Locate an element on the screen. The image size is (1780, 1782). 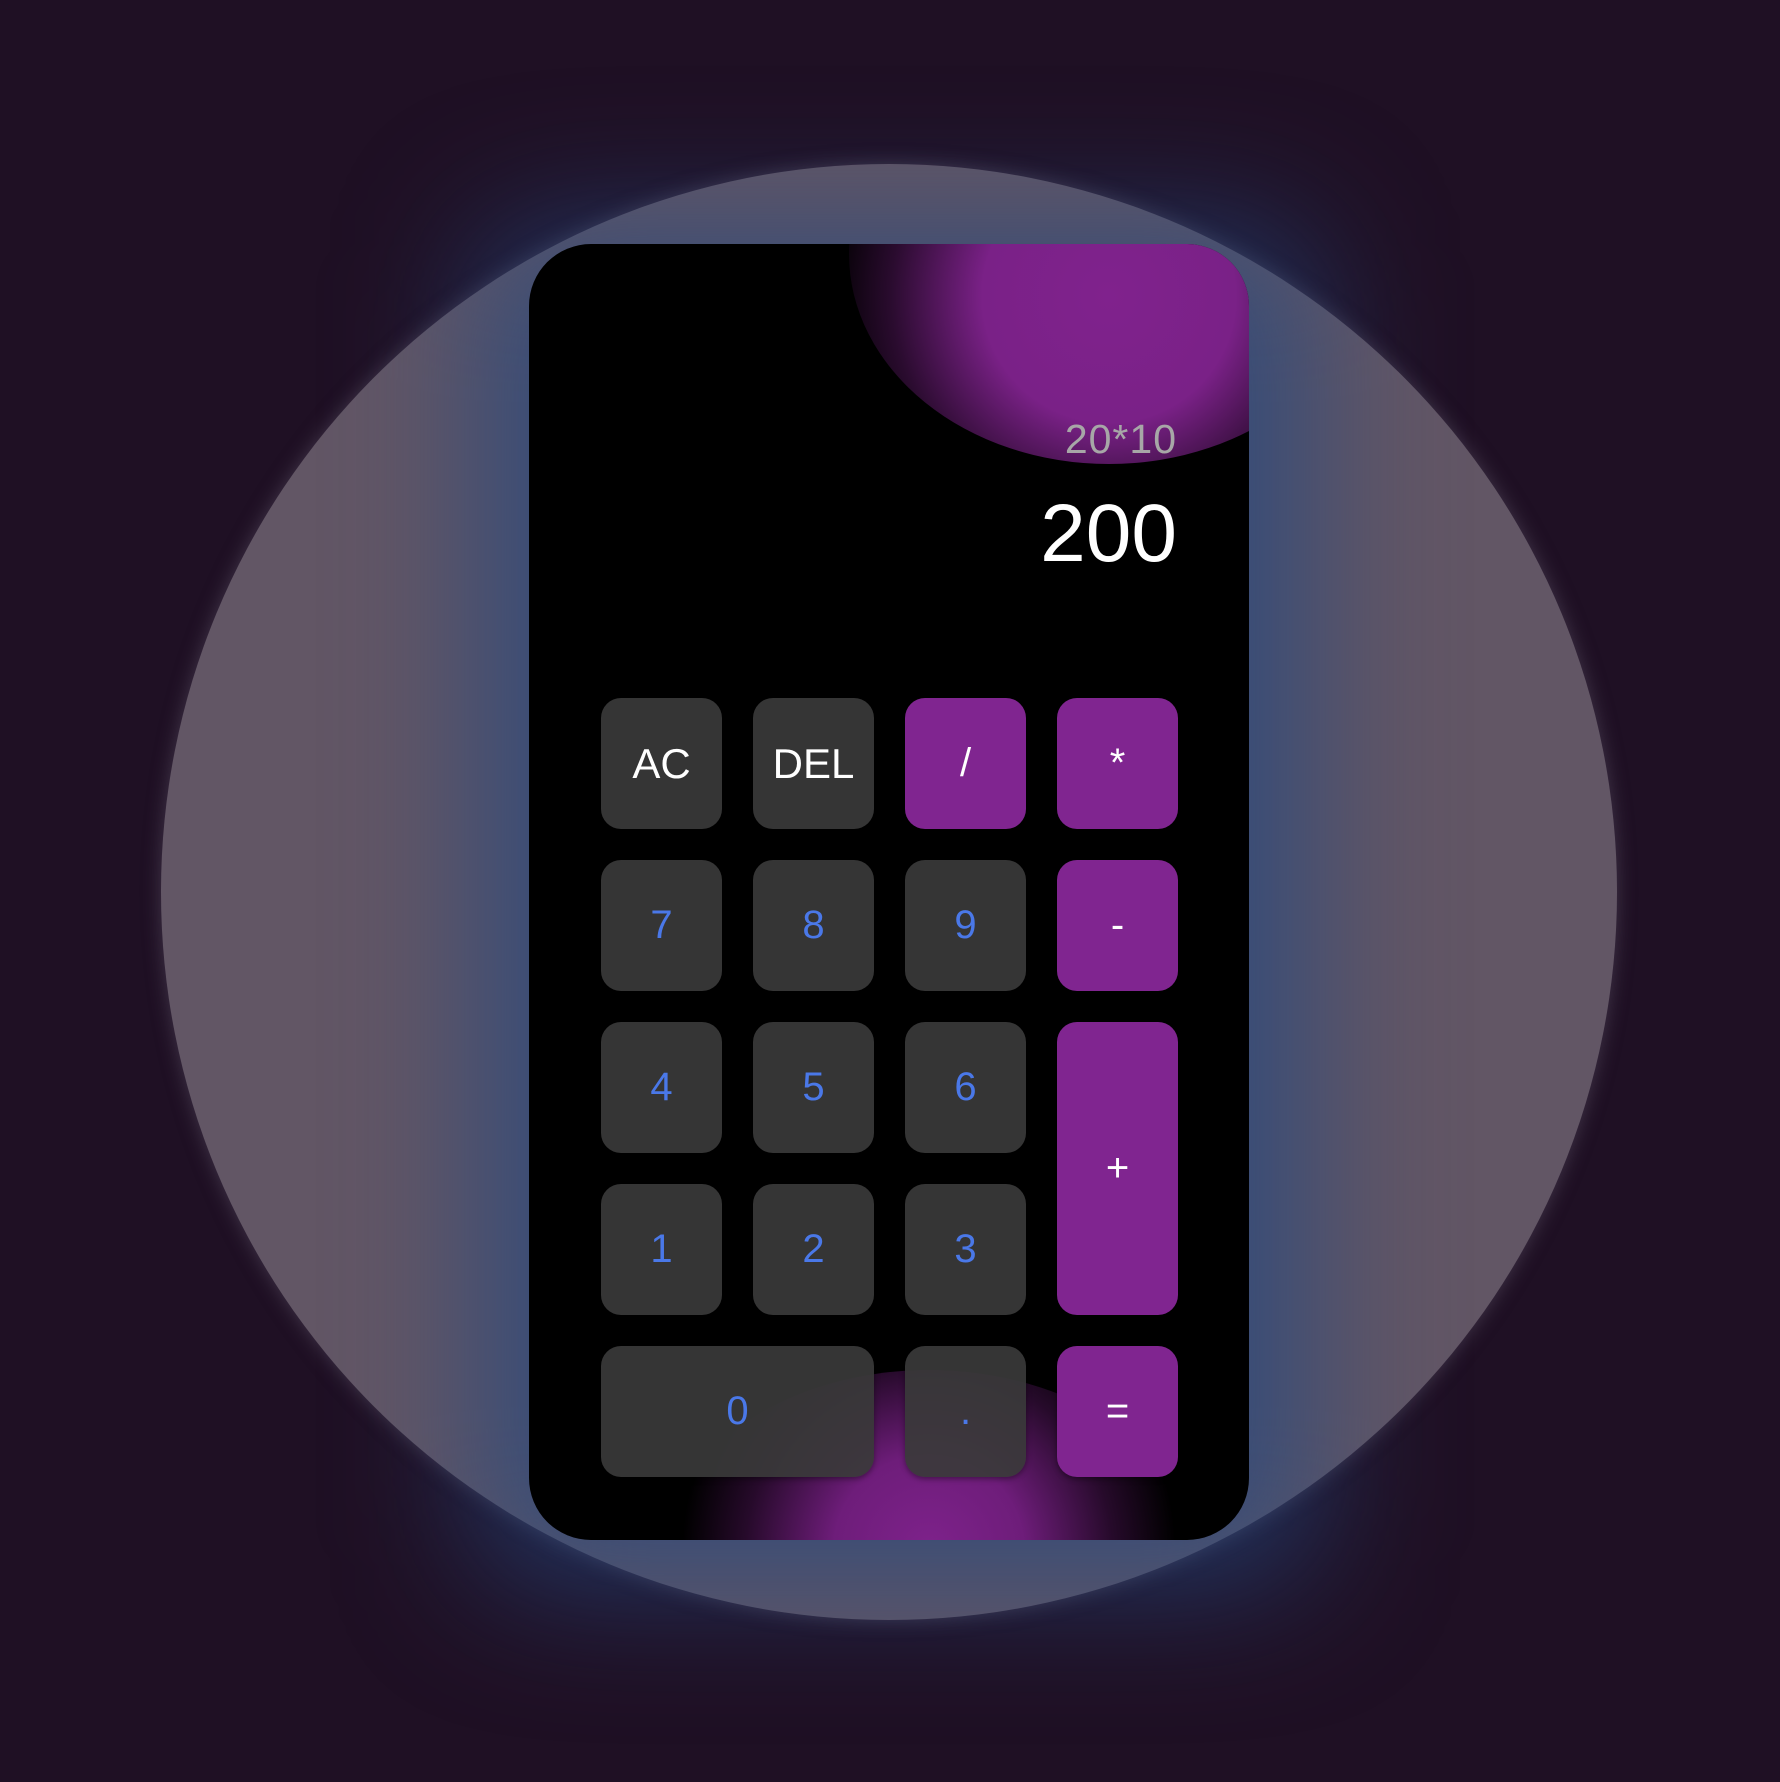
decimal-point-button: . is located at coordinates (965, 1411).